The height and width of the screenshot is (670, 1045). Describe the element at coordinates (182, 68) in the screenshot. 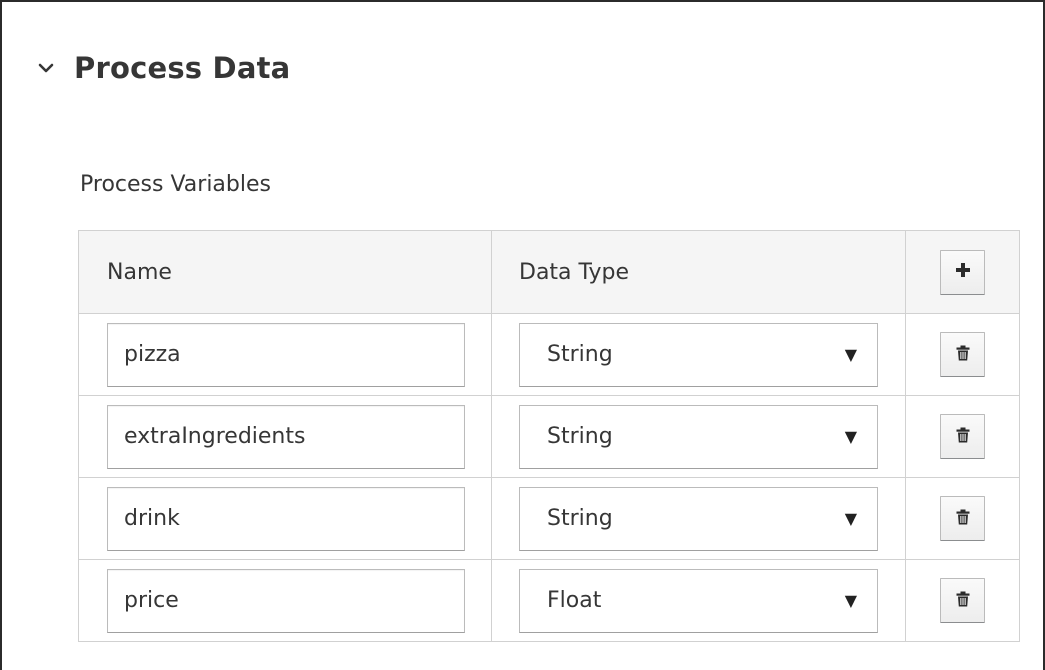

I see `section-title: Process Data` at that location.